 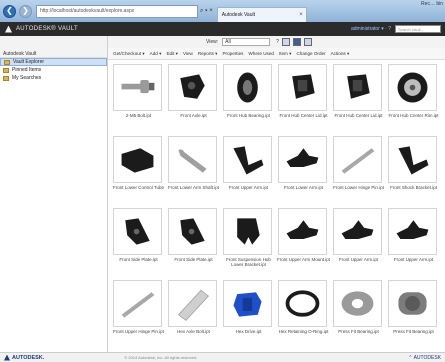 I want to click on toolbar-action-6: Where Used, so click(x=261, y=53).